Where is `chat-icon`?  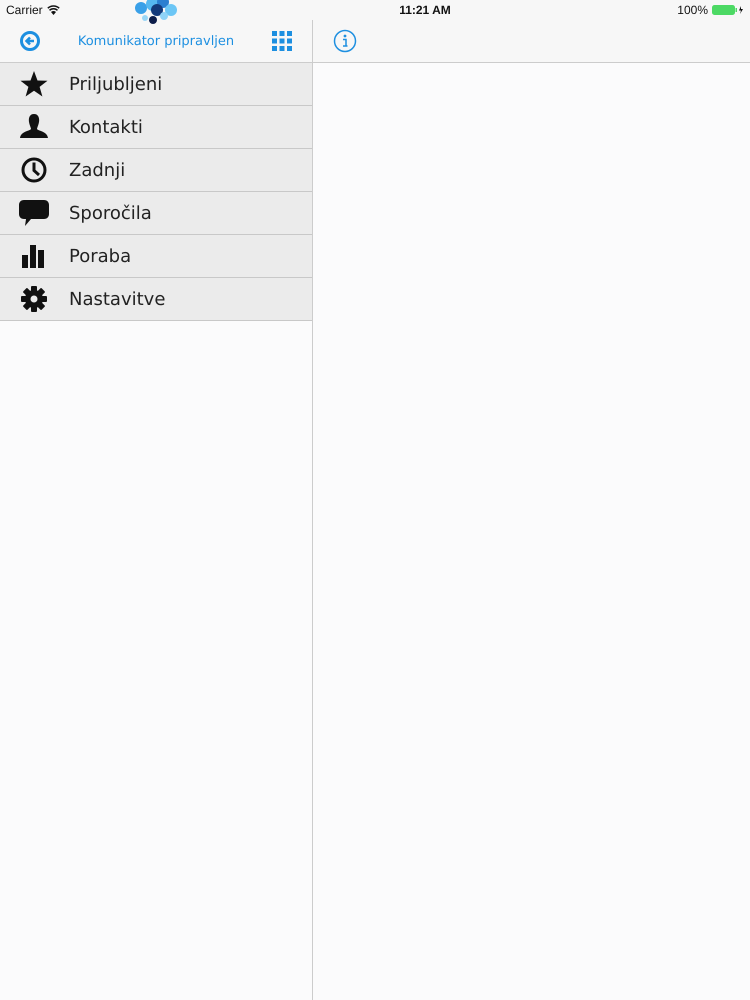 chat-icon is located at coordinates (34, 213).